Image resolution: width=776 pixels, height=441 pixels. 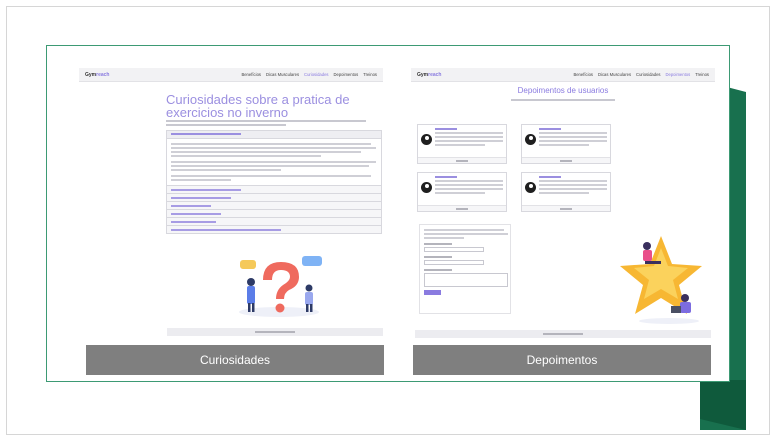 What do you see at coordinates (274, 135) in the screenshot?
I see `accordion-header` at bounding box center [274, 135].